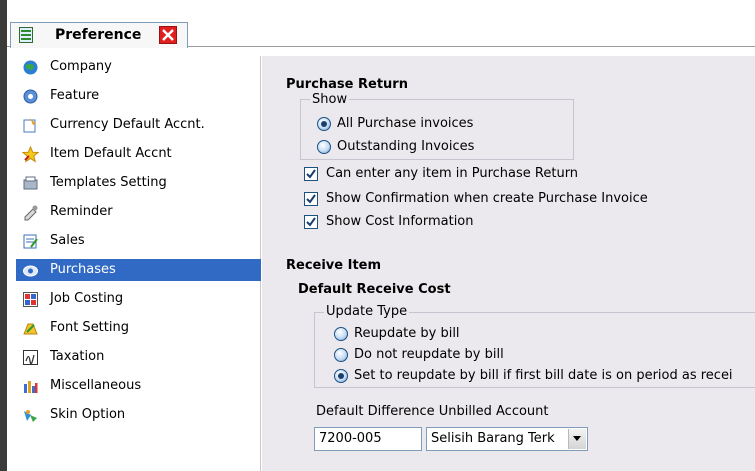 This screenshot has height=471, width=755. I want to click on sidebar-item-label: Job Costing, so click(87, 298).